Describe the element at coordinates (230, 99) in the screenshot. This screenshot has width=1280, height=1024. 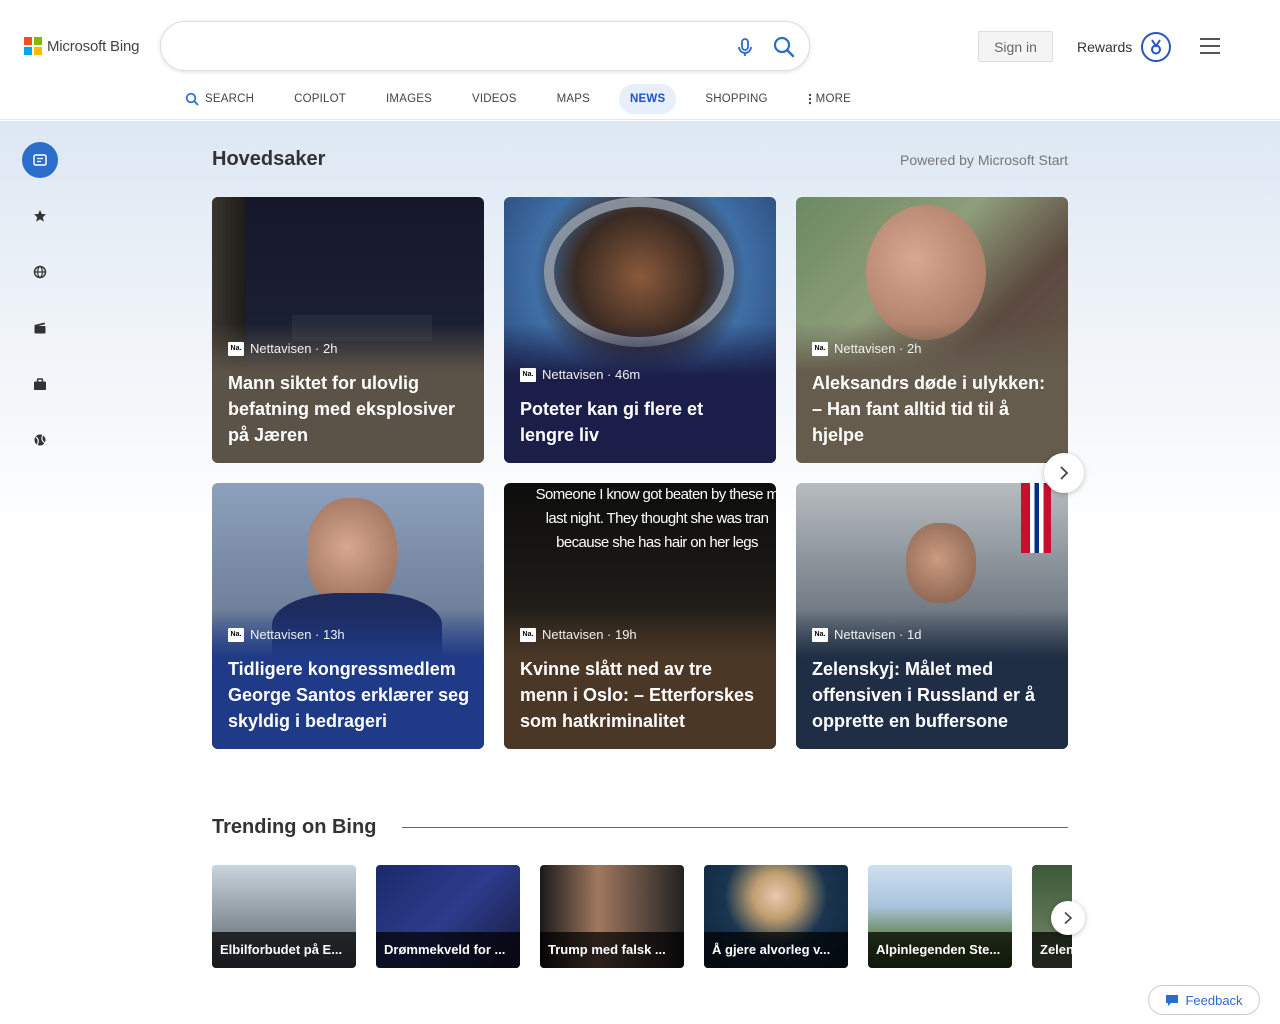
I see `tab-search-label: SEARCH` at that location.